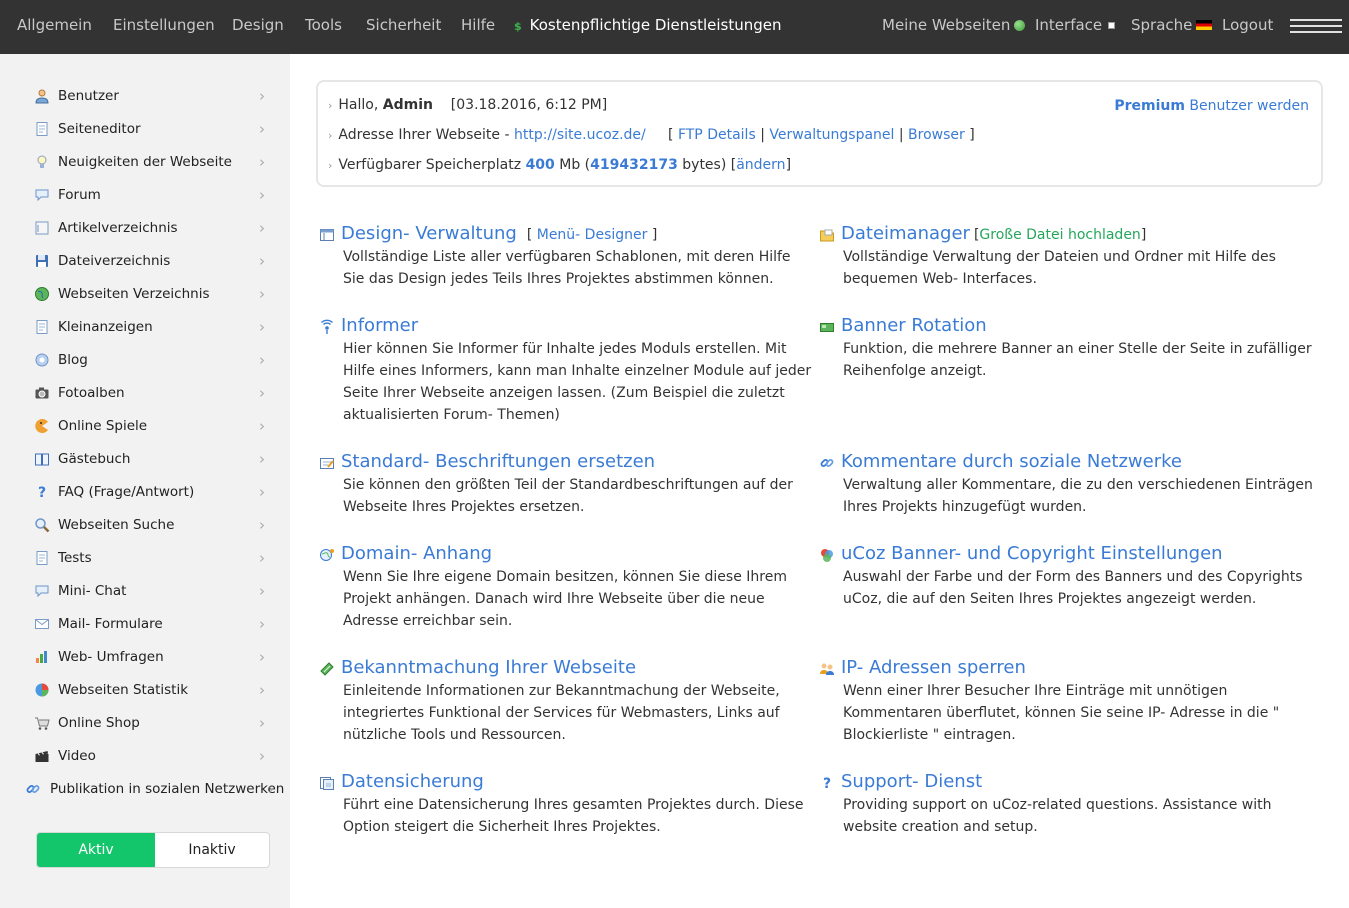 The width and height of the screenshot is (1349, 908). What do you see at coordinates (1316, 26) in the screenshot?
I see `hamburger-menu-icon` at bounding box center [1316, 26].